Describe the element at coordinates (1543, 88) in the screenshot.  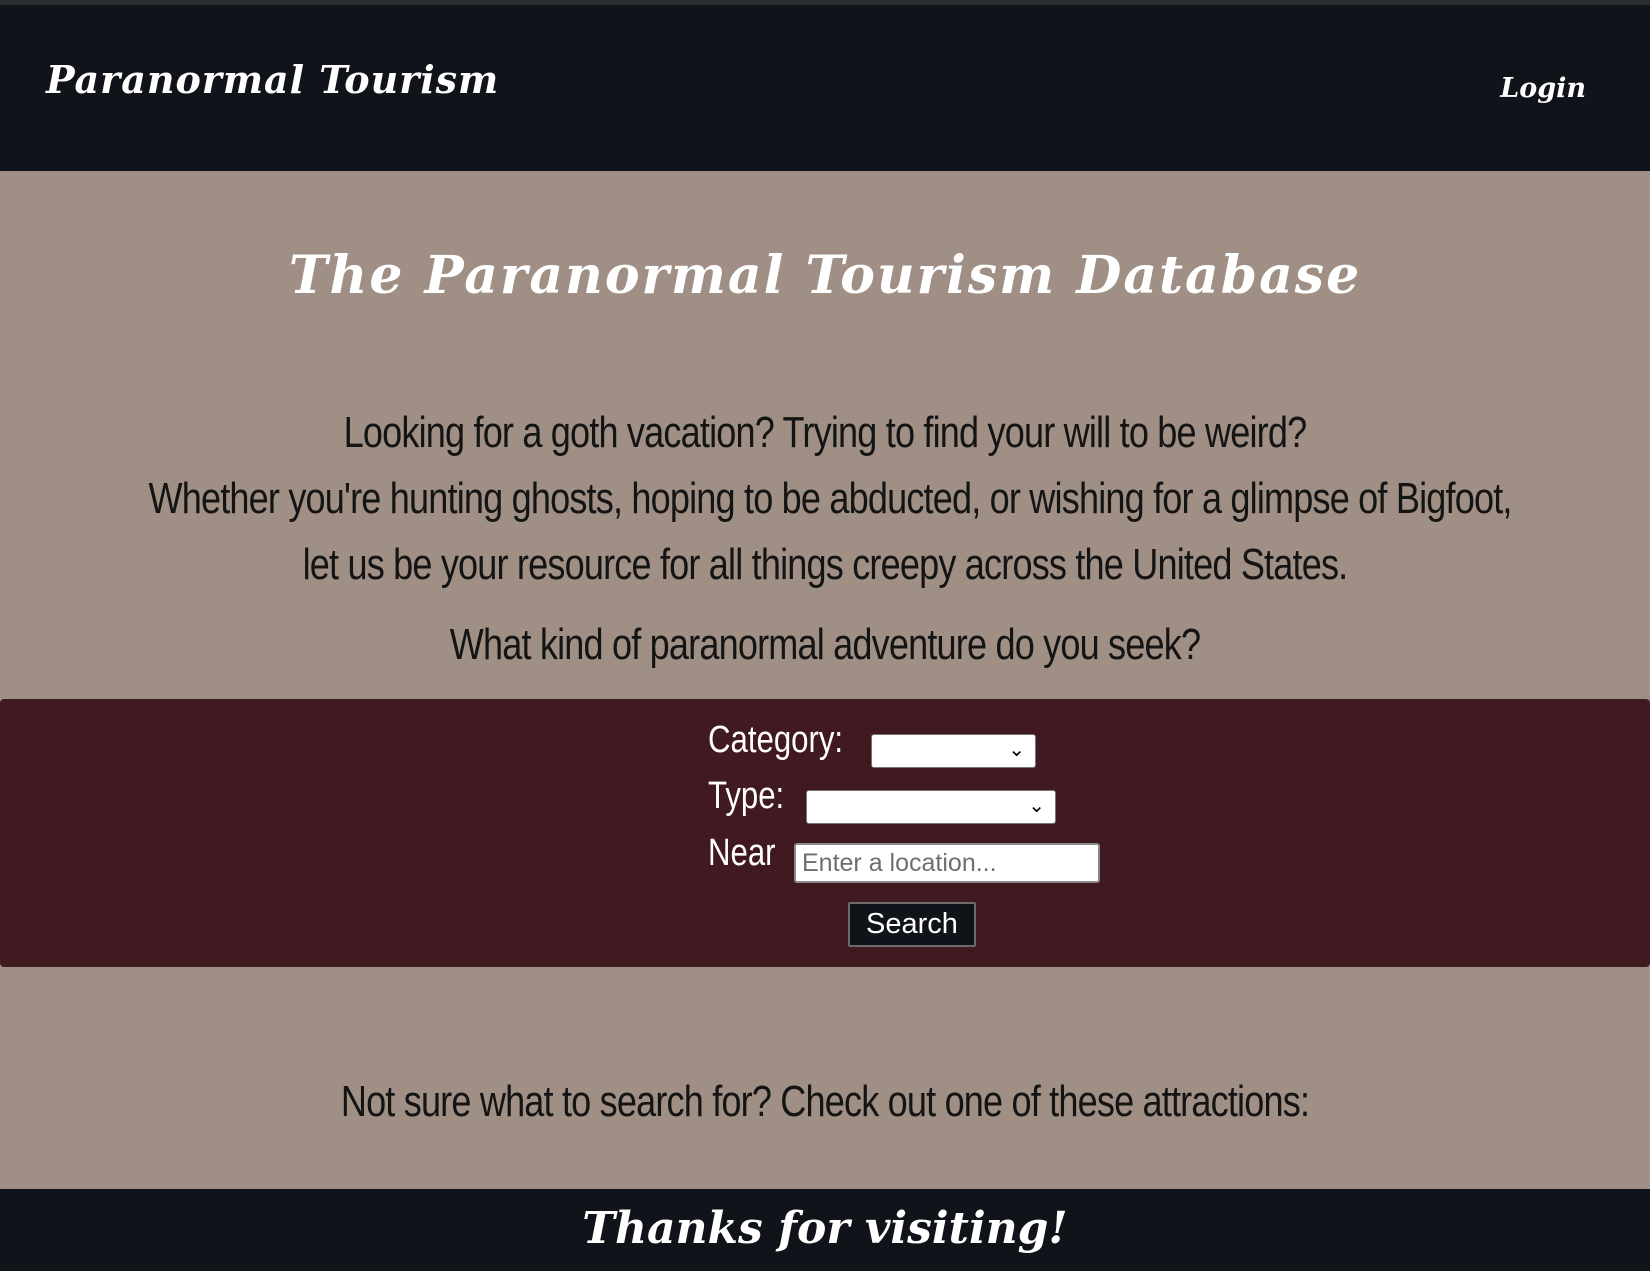
I see `login-link: Login` at that location.